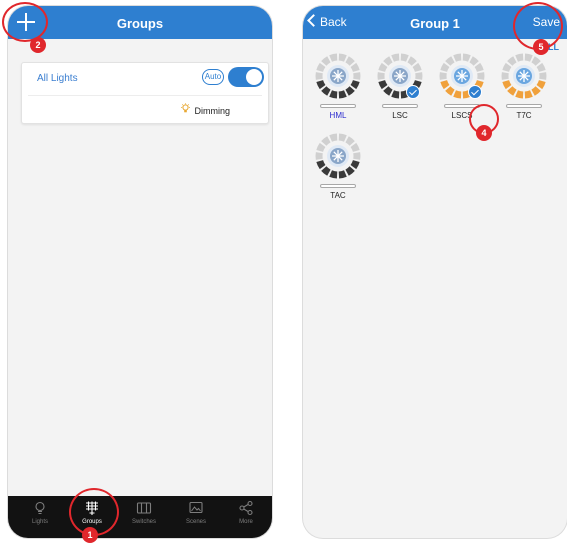  What do you see at coordinates (246, 508) in the screenshot?
I see `share-icon` at bounding box center [246, 508].